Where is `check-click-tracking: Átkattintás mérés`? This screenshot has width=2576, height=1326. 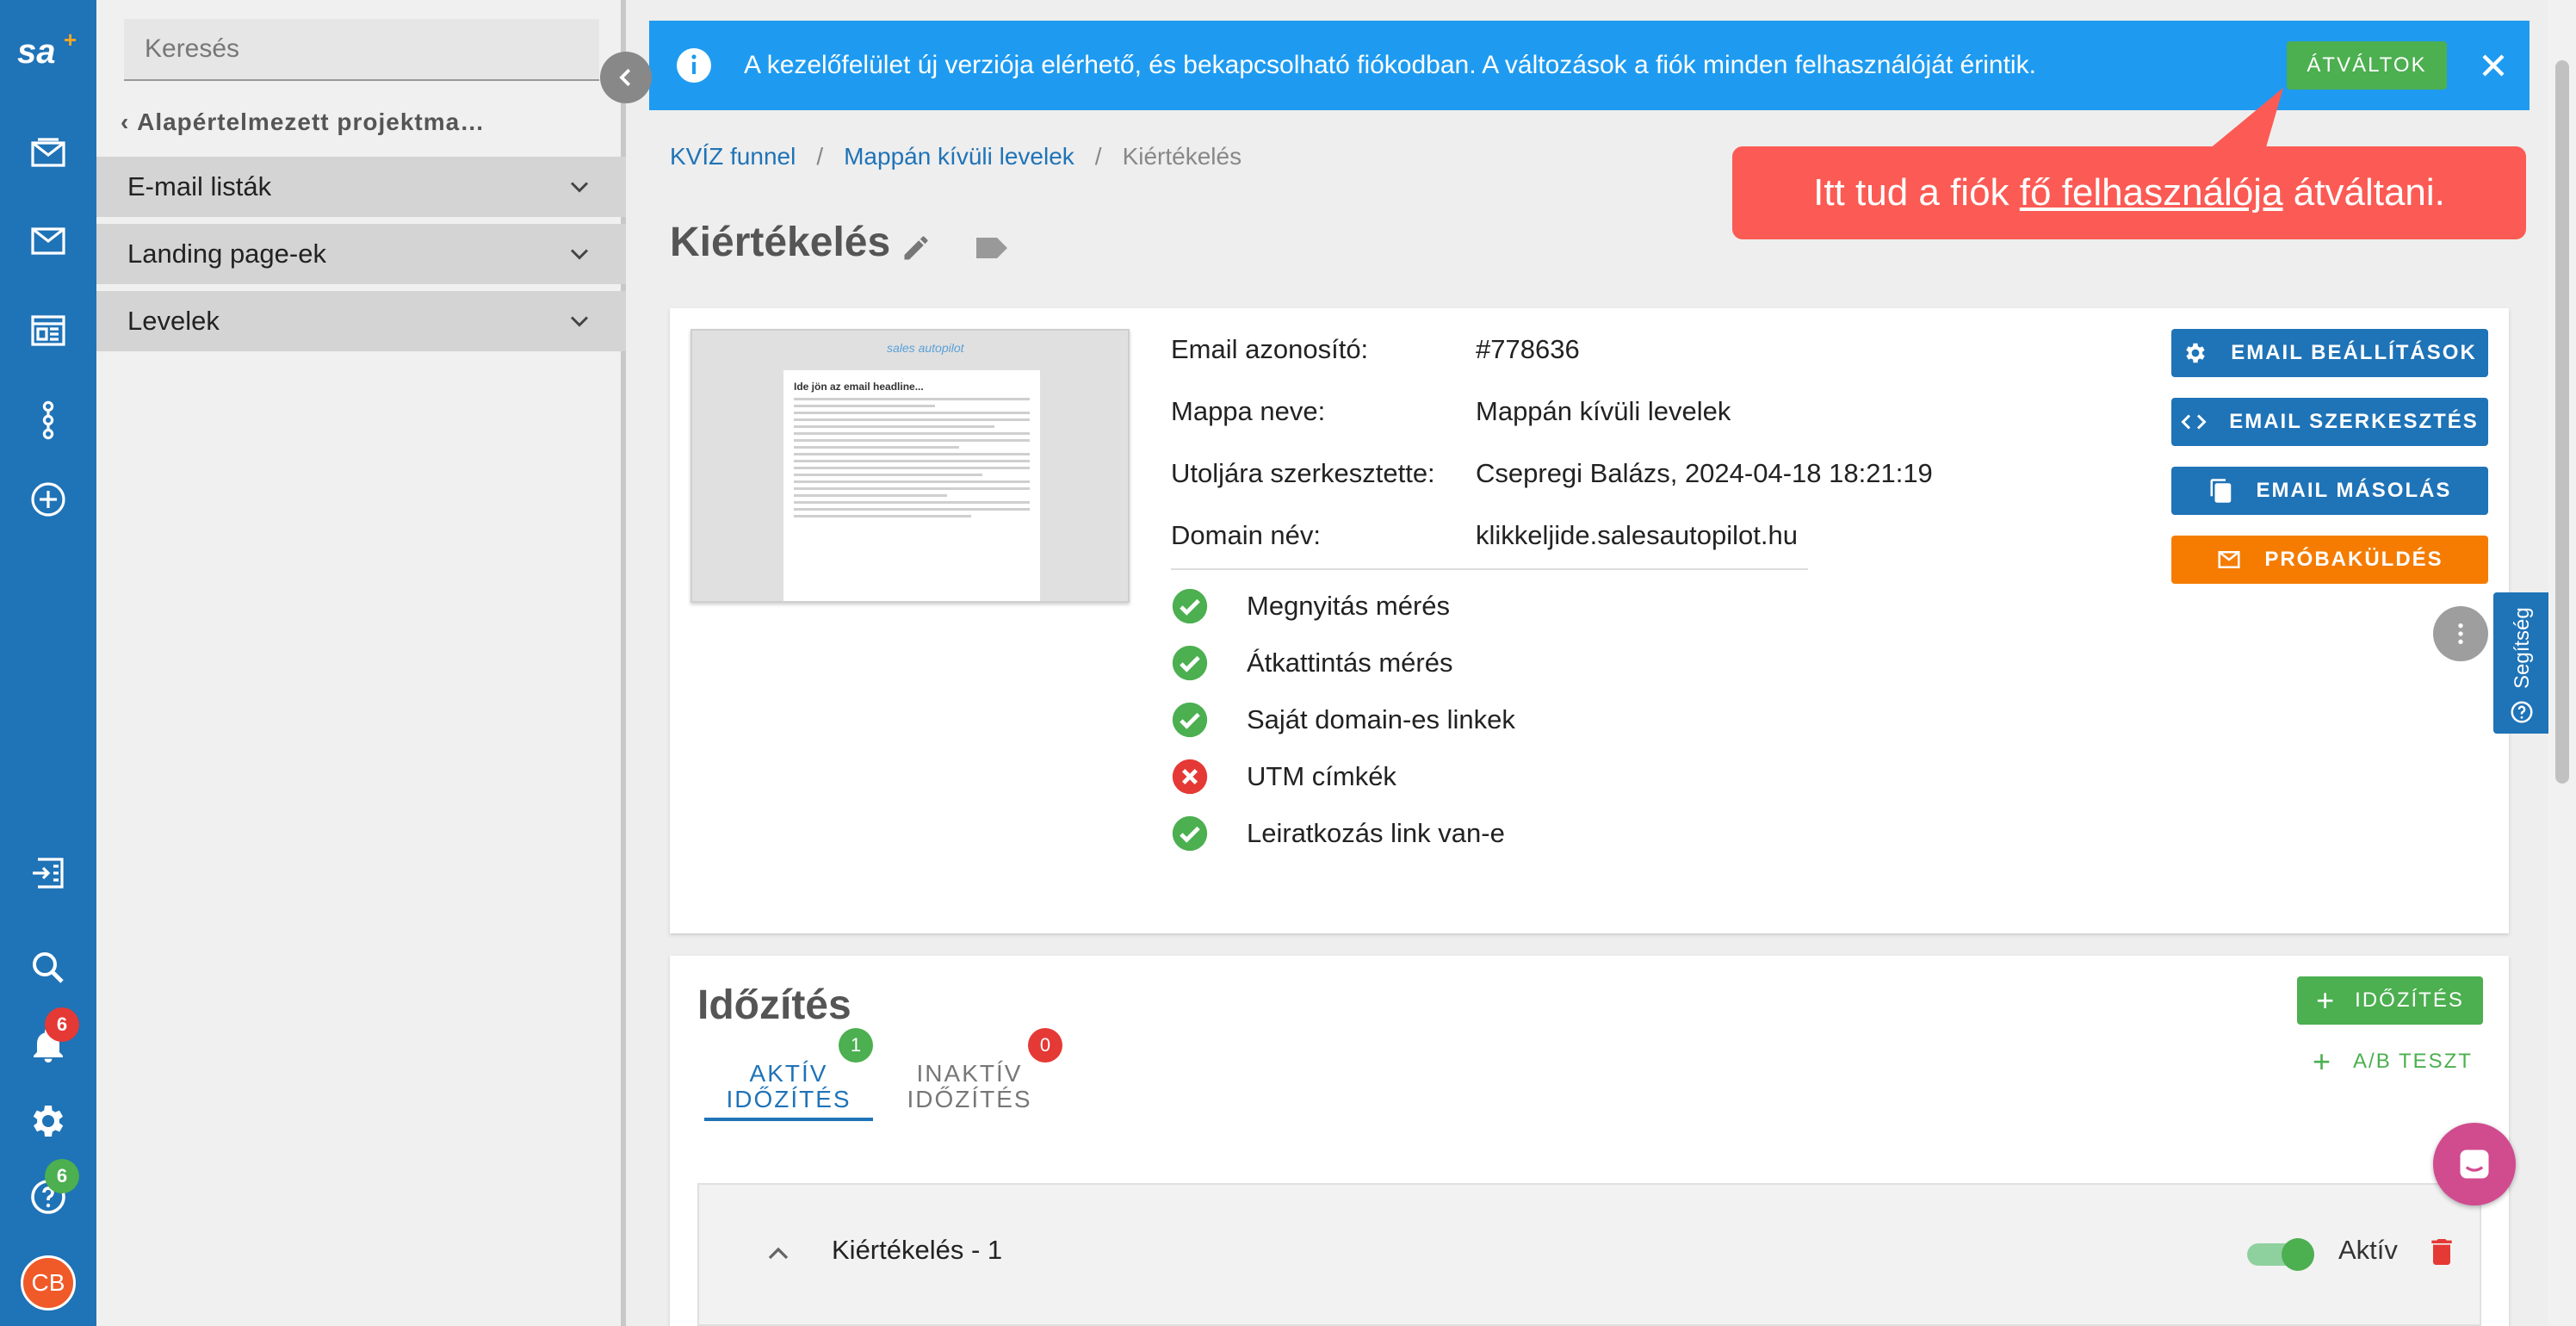 check-click-tracking: Átkattintás mérés is located at coordinates (1312, 663).